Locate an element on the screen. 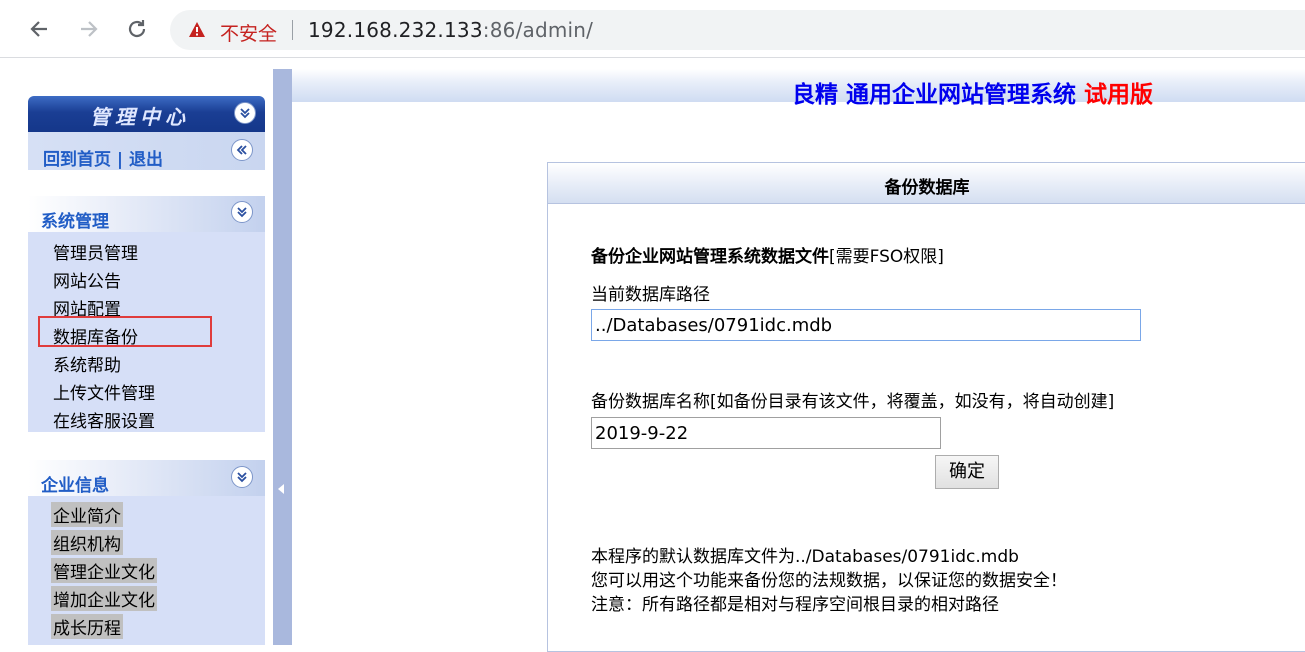 The height and width of the screenshot is (652, 1305). url-path: /admin/ is located at coordinates (554, 30).